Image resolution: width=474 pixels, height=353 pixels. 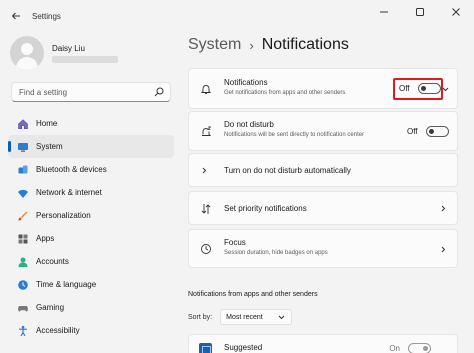 What do you see at coordinates (243, 347) in the screenshot?
I see `app-name: Suggested` at bounding box center [243, 347].